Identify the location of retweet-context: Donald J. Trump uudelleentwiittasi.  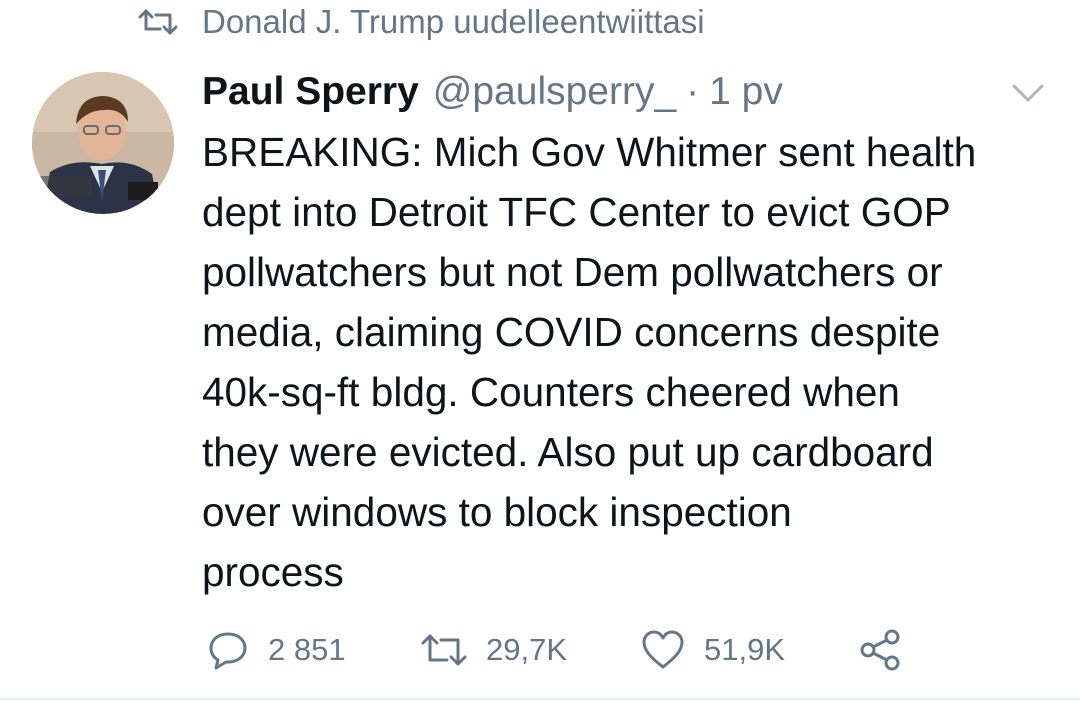
(421, 22).